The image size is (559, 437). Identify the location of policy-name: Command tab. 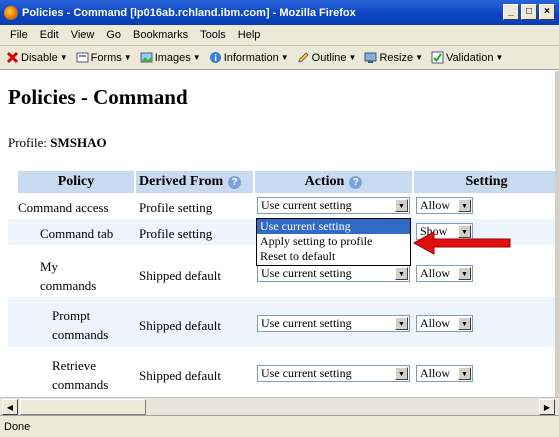
(77, 233).